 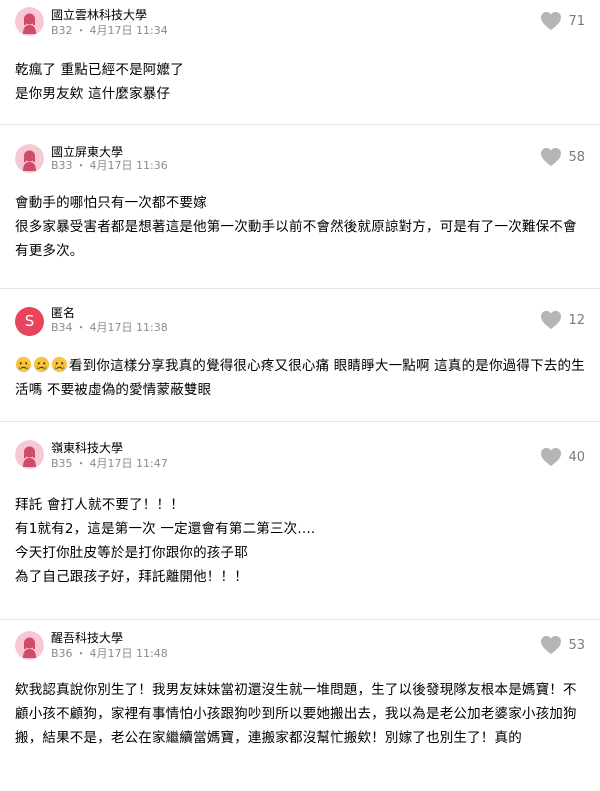 I want to click on author-school: 匿名, so click(x=63, y=313).